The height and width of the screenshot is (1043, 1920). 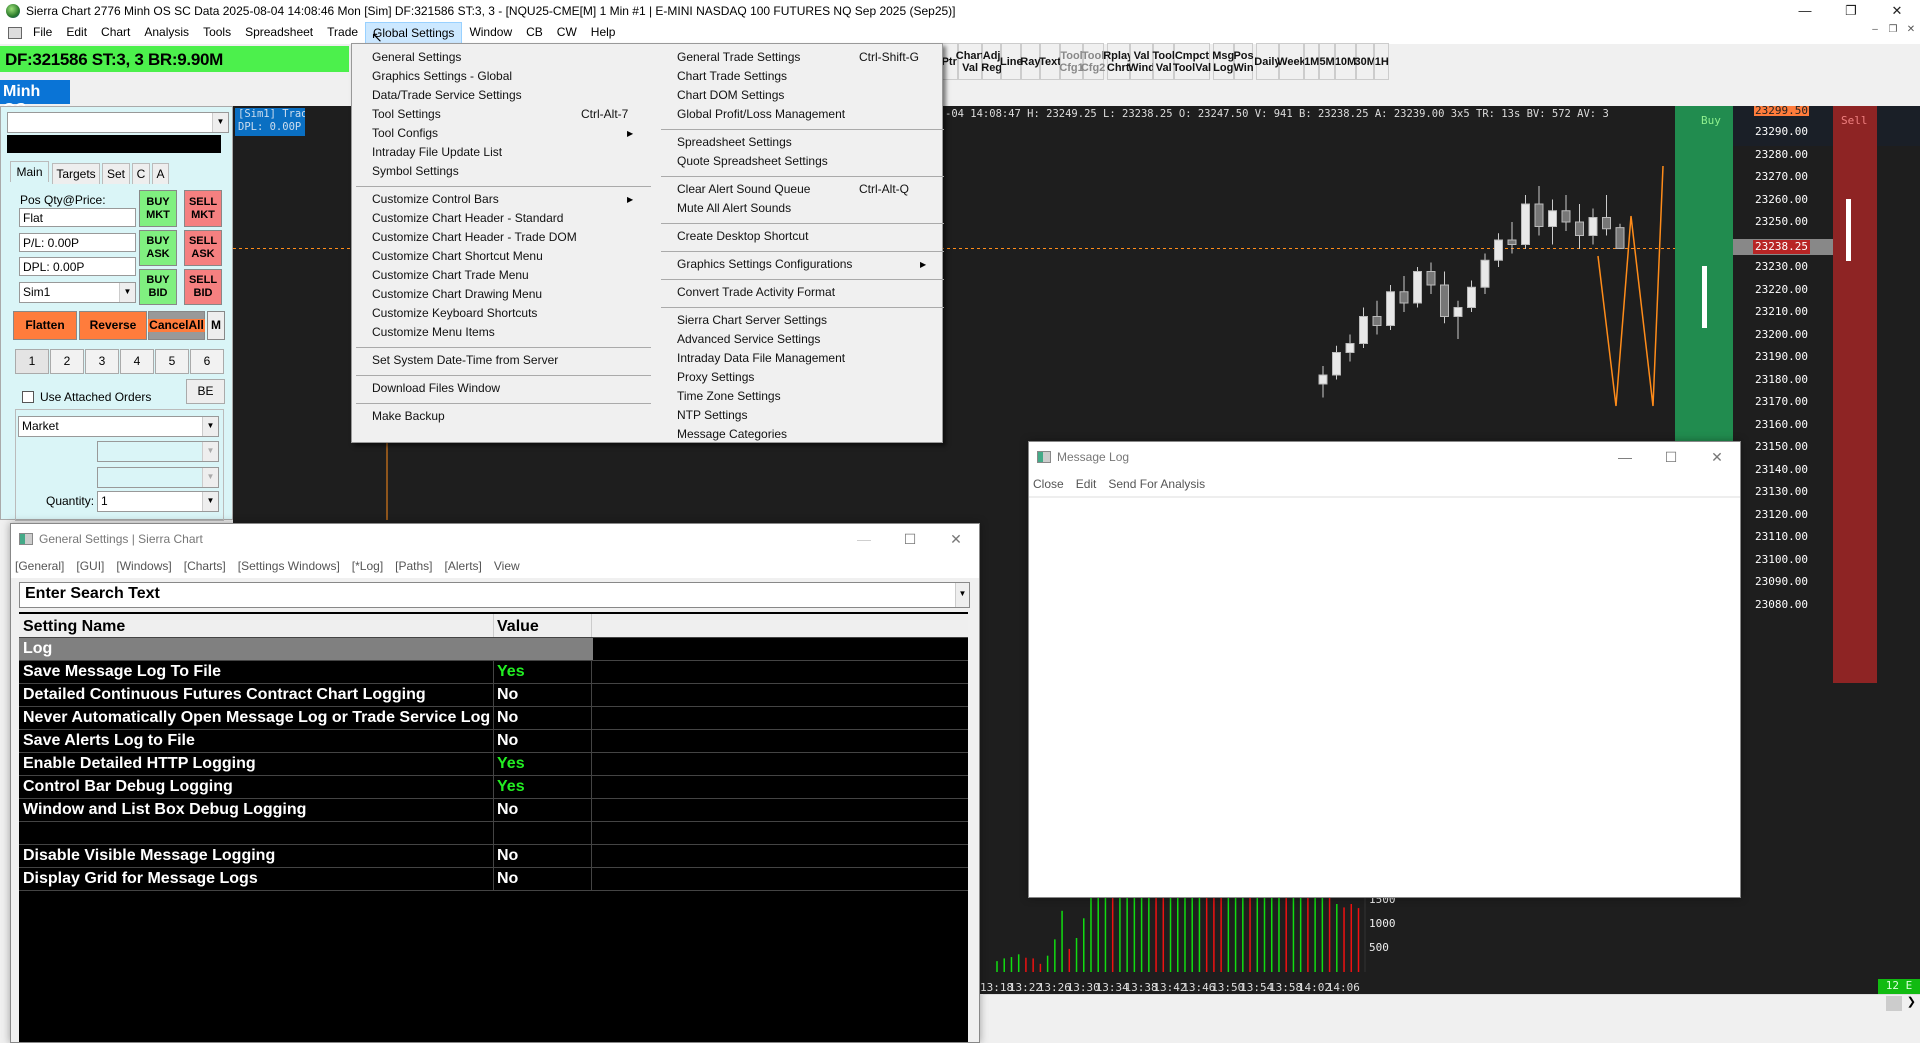 I want to click on qty-button-1: 1, so click(x=32, y=361).